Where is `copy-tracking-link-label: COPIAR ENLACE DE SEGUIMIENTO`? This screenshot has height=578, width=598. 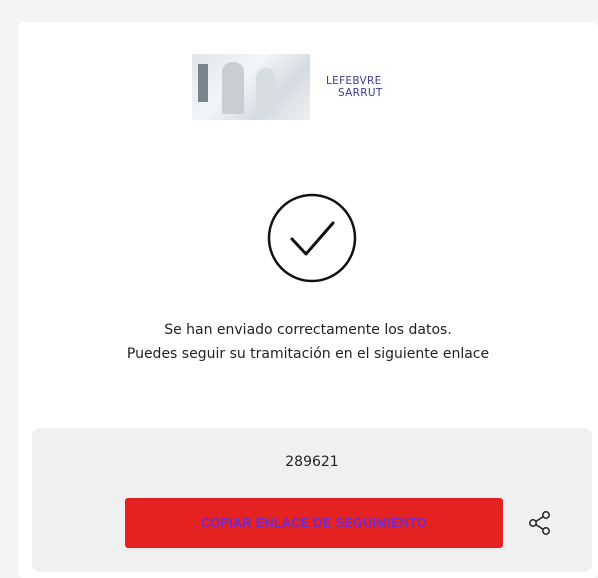
copy-tracking-link-label: COPIAR ENLACE DE SEGUIMIENTO is located at coordinates (314, 523).